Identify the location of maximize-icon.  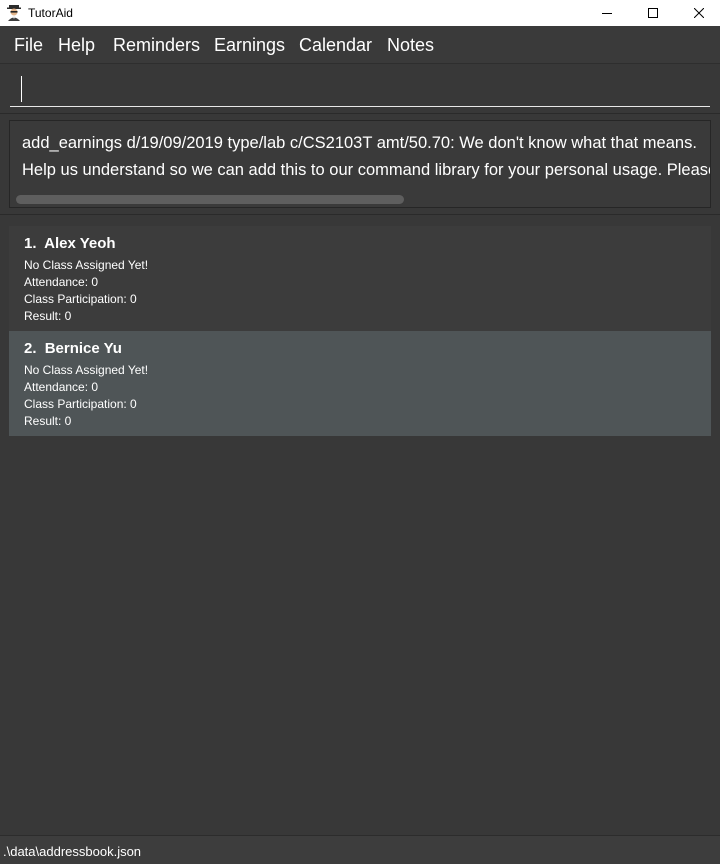
(653, 13).